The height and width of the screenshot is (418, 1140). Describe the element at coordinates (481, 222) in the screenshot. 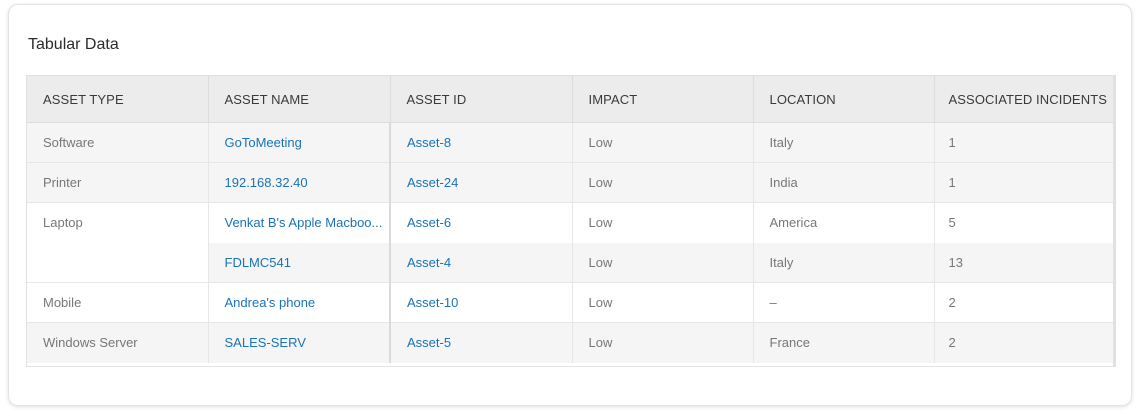

I see `asset-id-cell: Asset-6` at that location.